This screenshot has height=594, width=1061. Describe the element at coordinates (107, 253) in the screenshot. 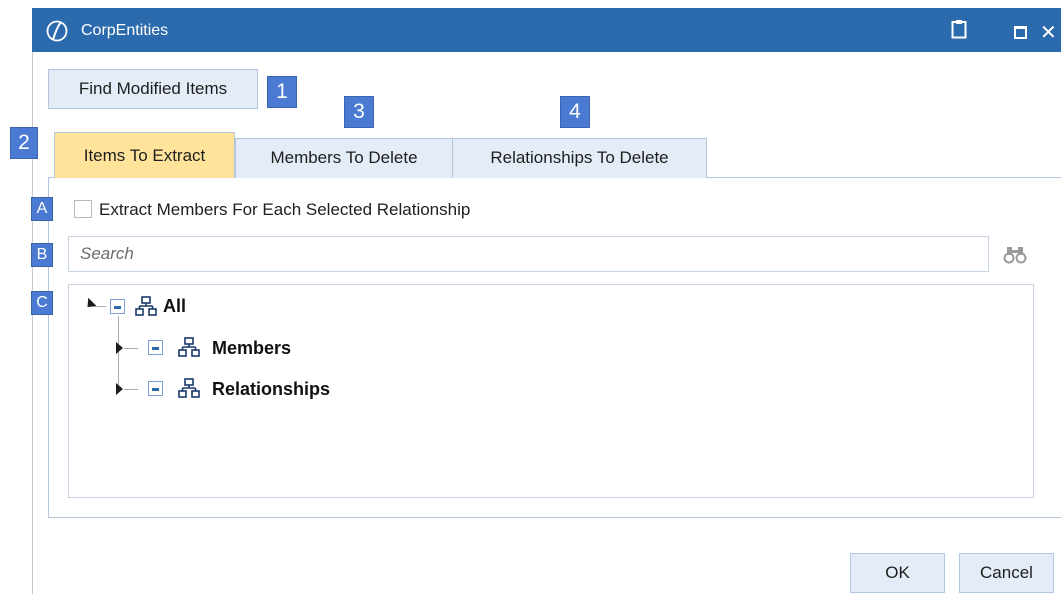

I see `search-placeholder: Search` at that location.